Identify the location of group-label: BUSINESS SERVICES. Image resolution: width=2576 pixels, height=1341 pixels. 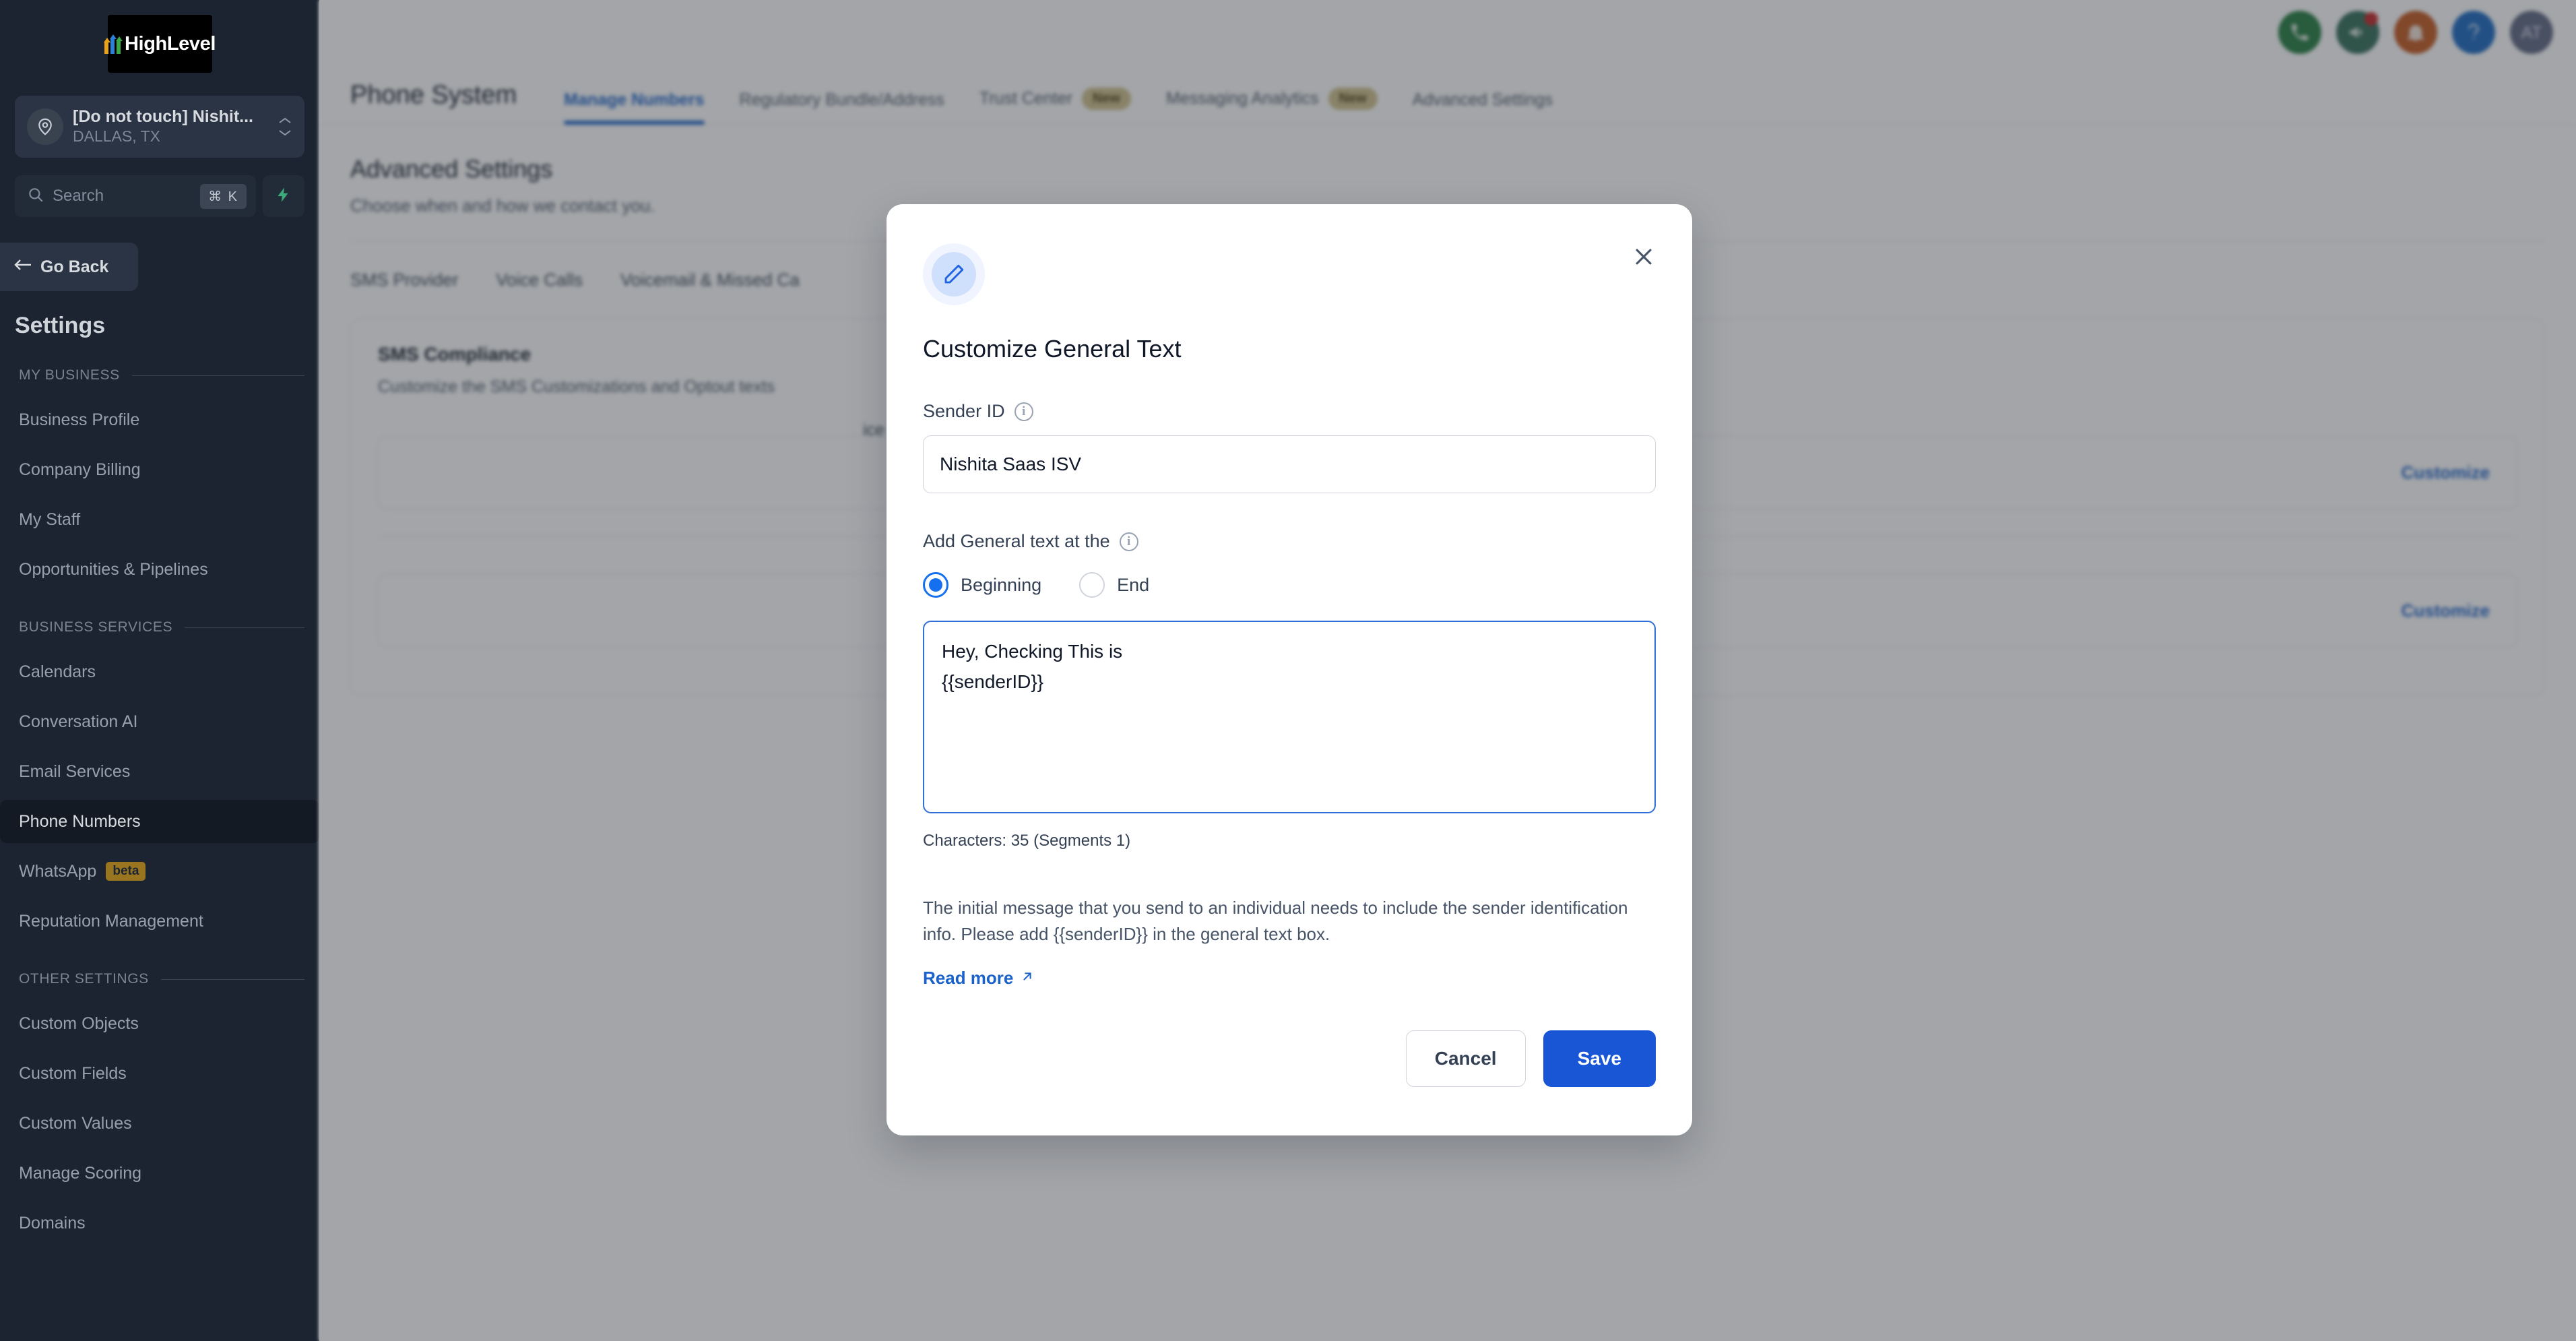
(96, 627).